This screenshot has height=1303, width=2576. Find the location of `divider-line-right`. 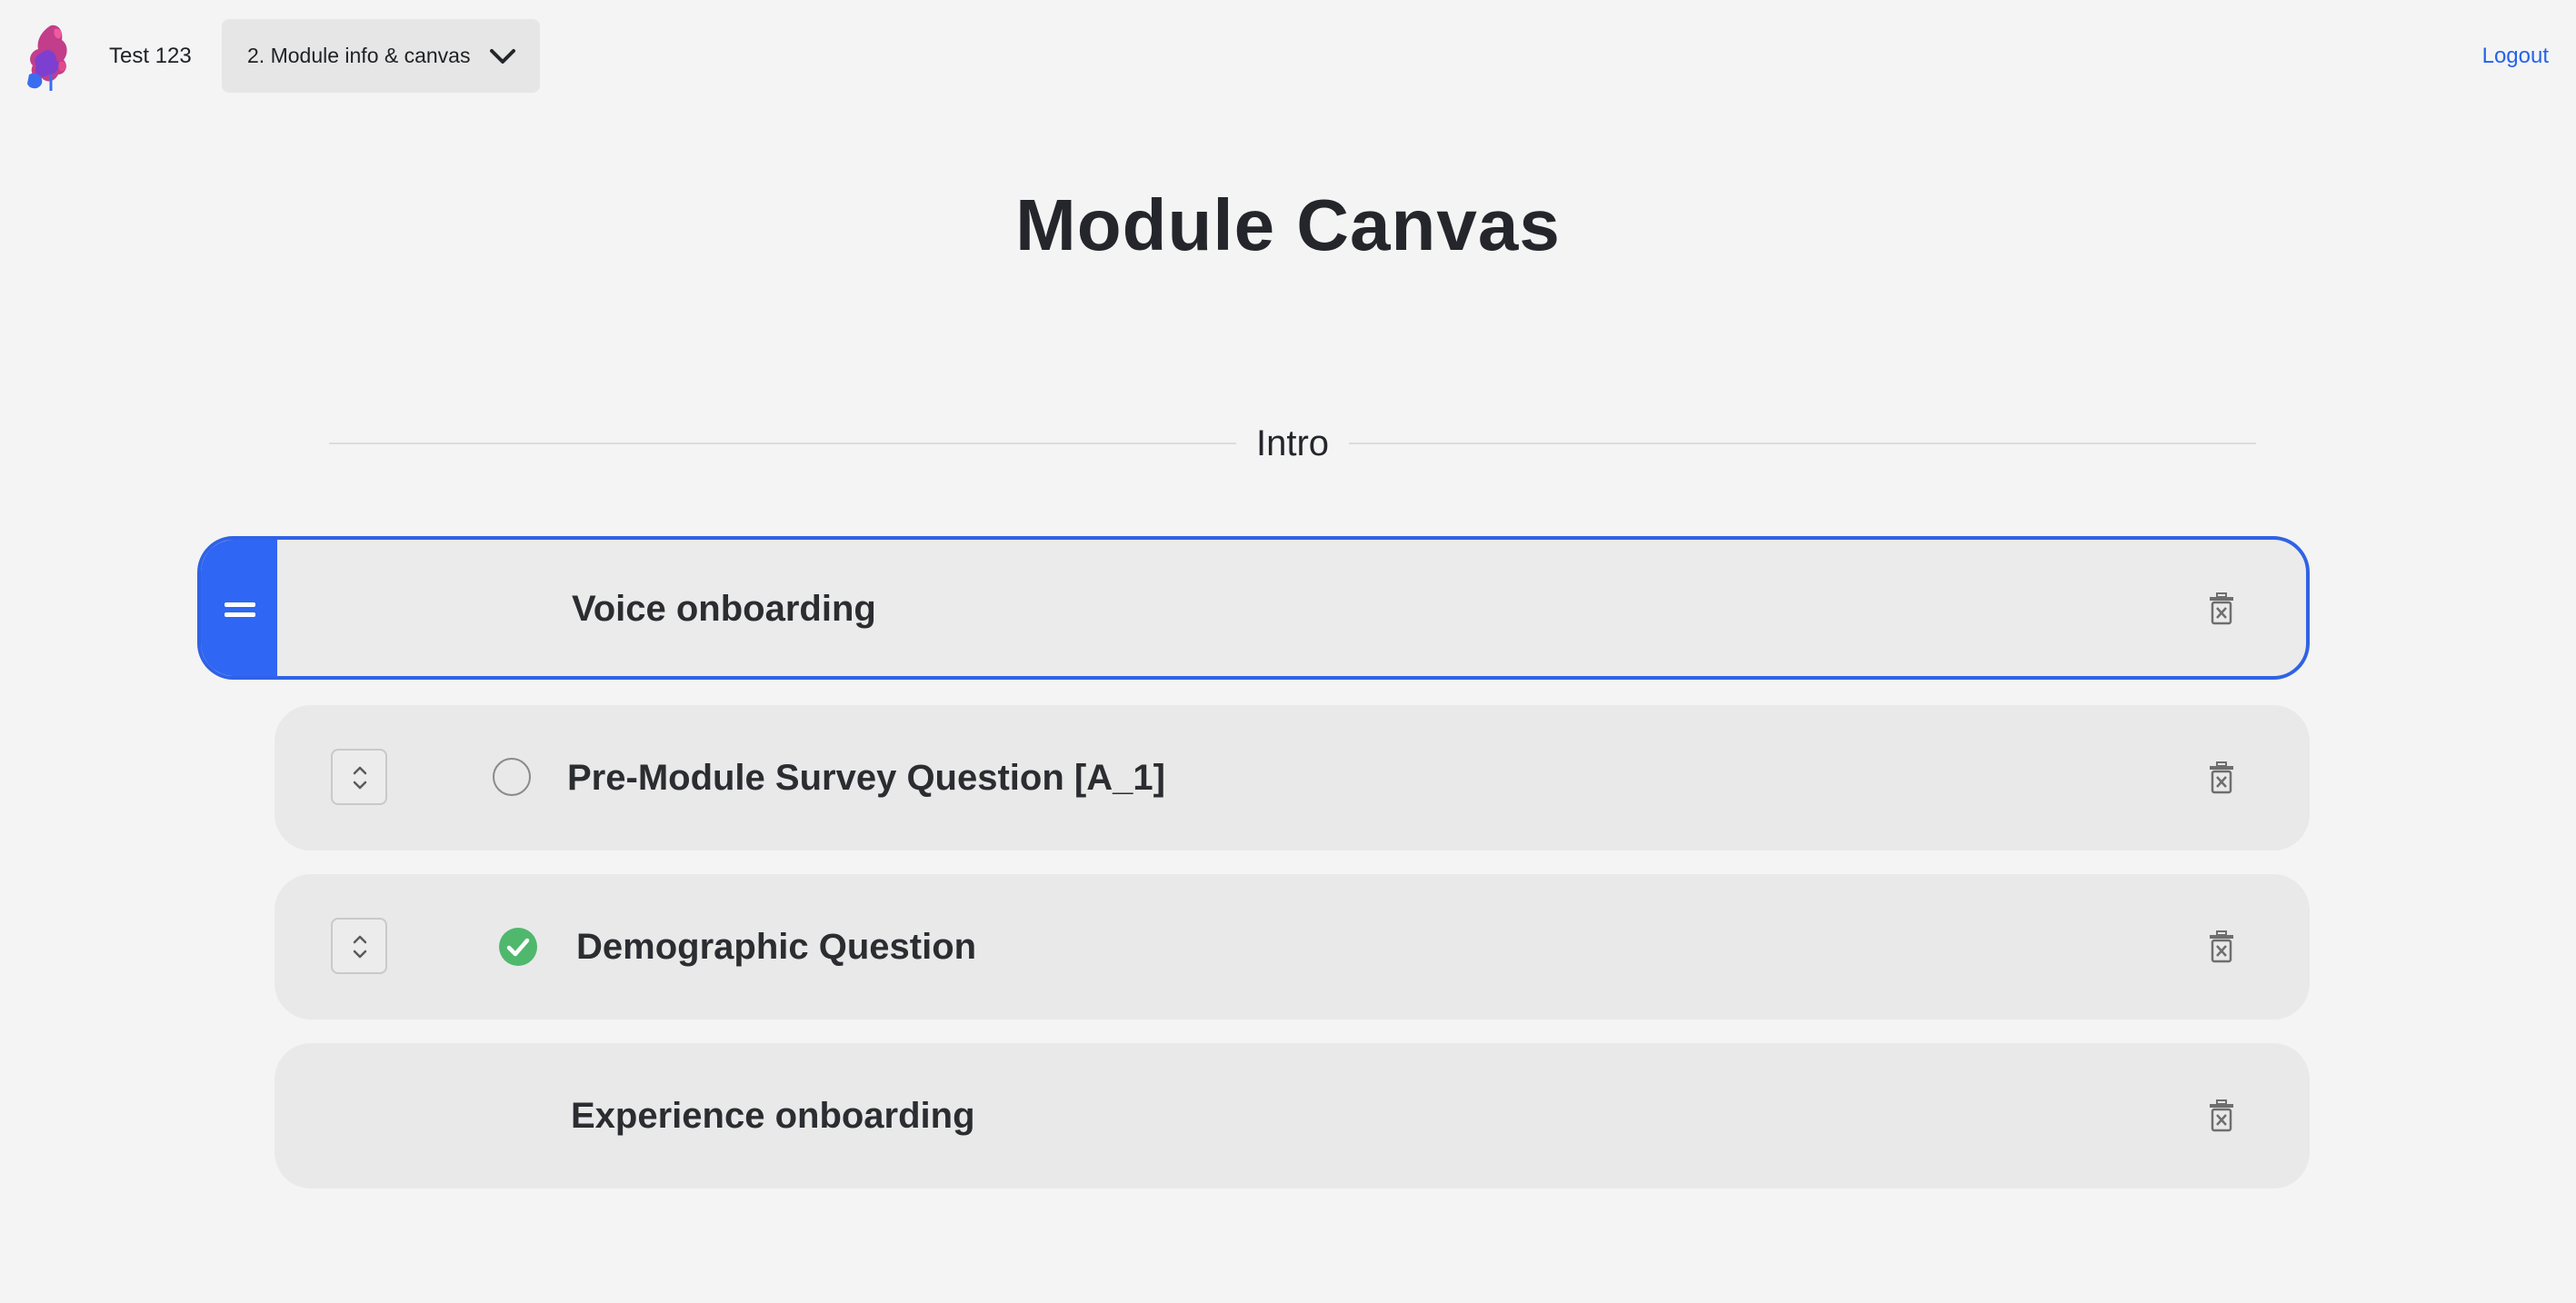

divider-line-right is located at coordinates (1803, 443).